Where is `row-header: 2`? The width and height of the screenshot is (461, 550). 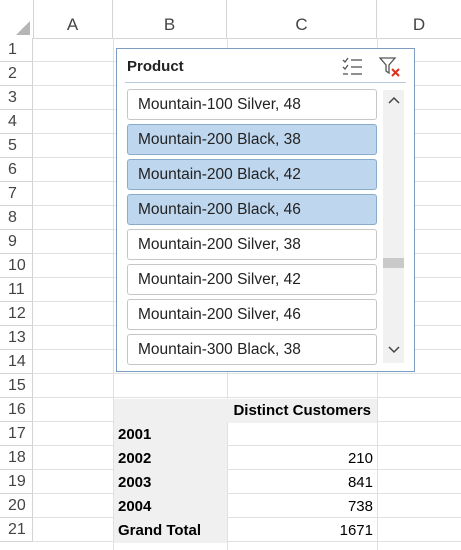 row-header: 2 is located at coordinates (16, 74).